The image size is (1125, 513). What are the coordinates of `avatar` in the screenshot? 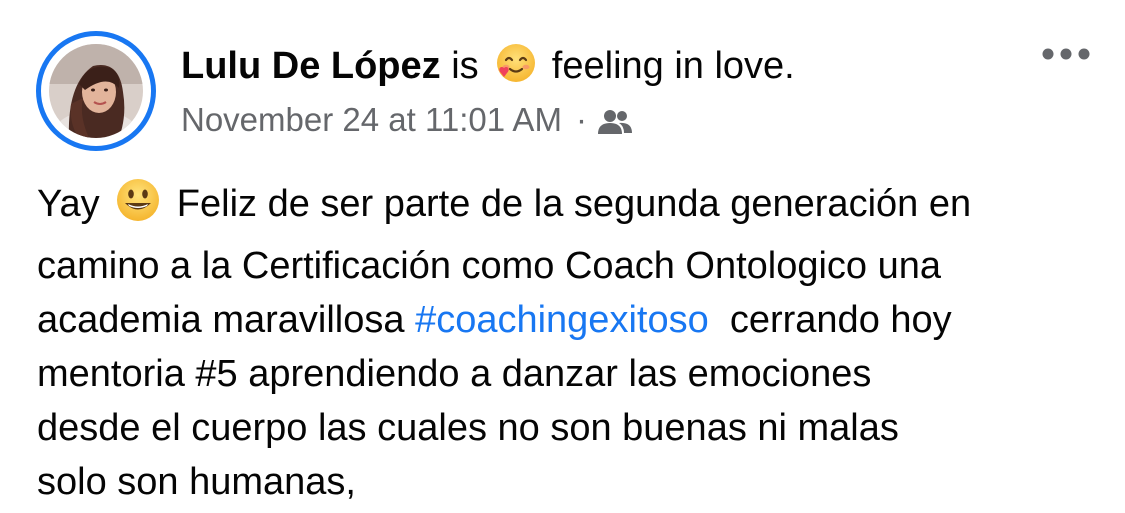 It's located at (96, 91).